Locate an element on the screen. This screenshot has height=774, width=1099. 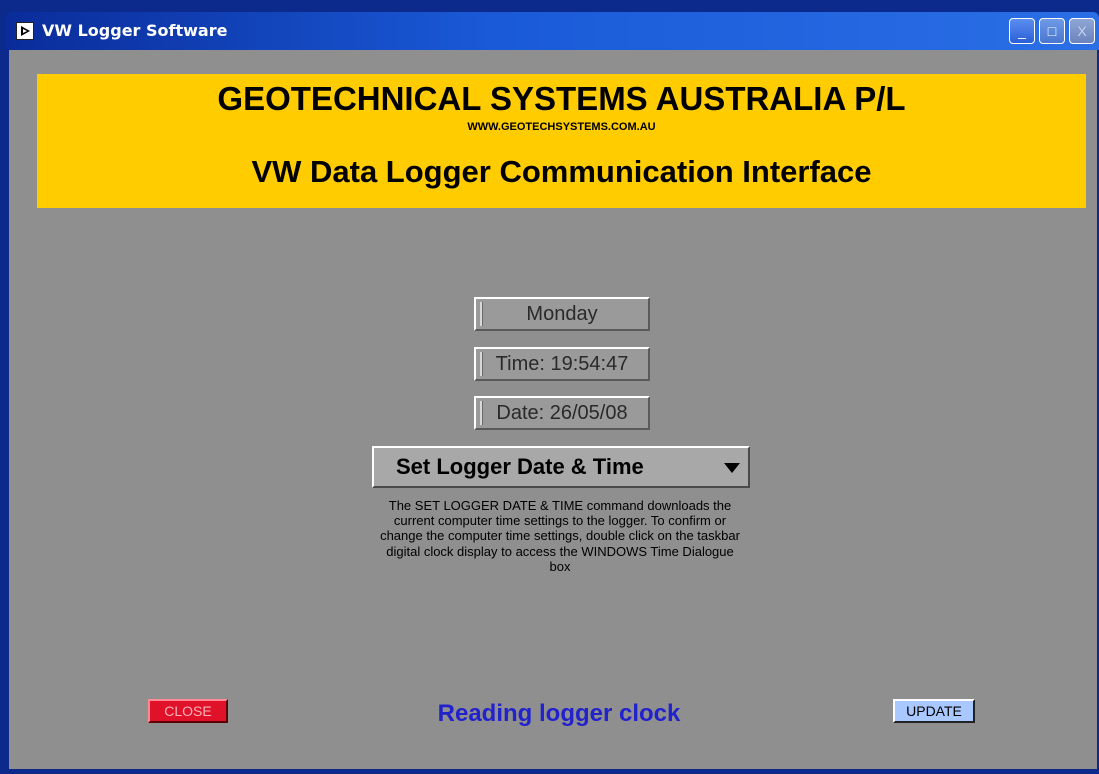
update-button: UPDATE is located at coordinates (934, 711).